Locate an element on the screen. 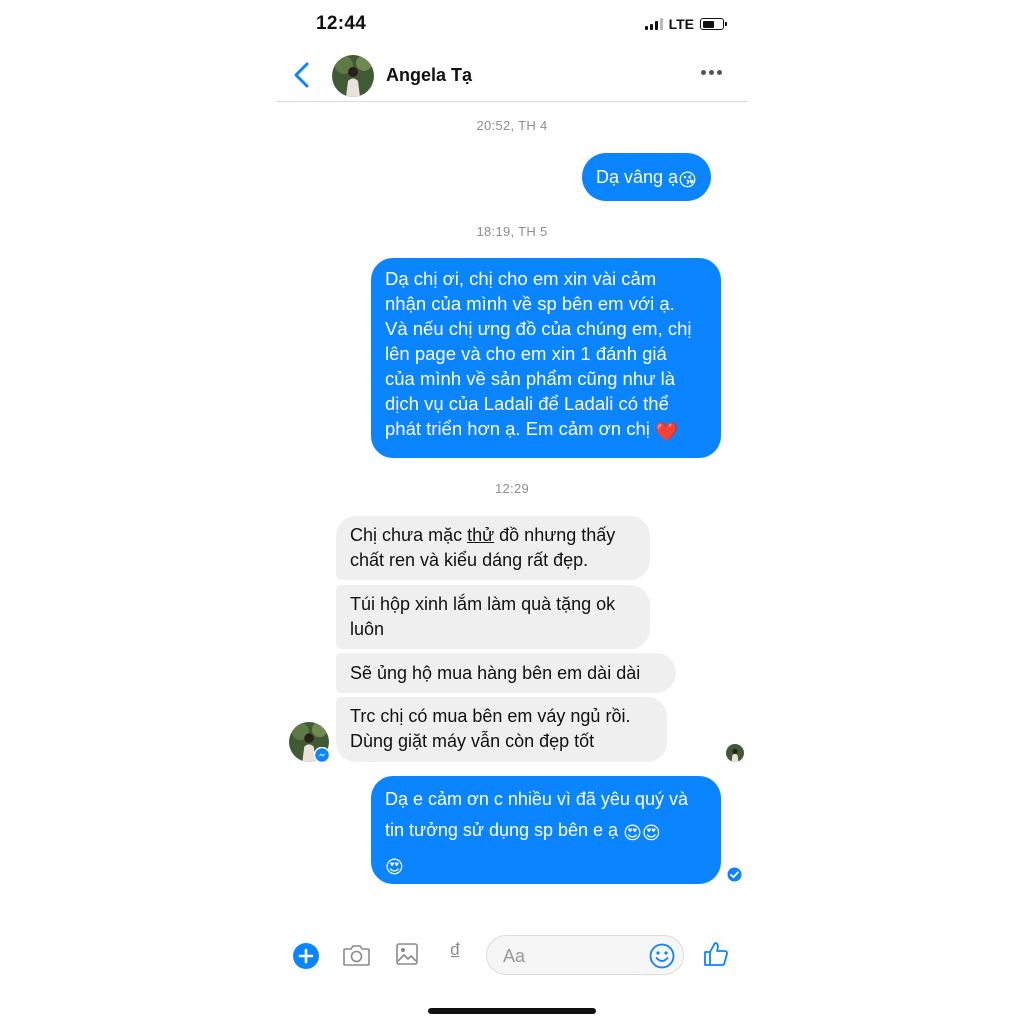  incoming-message: Túi hộp xinh lắm làm quà tặng ok luôn is located at coordinates (493, 617).